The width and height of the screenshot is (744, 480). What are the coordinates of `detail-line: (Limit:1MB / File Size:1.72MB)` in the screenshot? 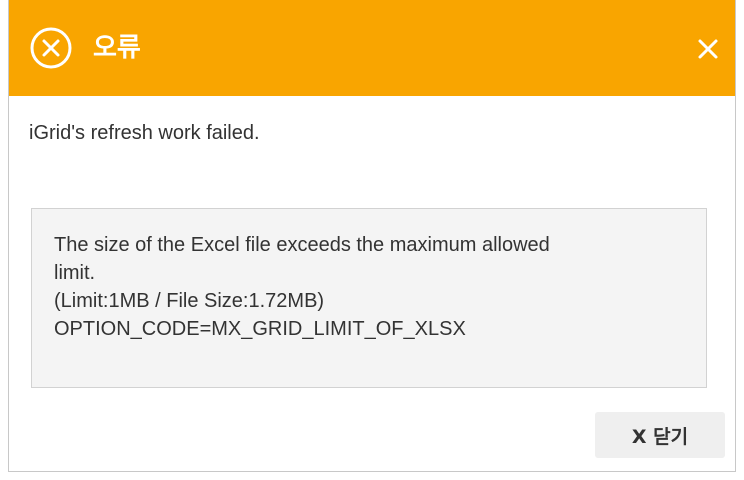 It's located at (189, 301).